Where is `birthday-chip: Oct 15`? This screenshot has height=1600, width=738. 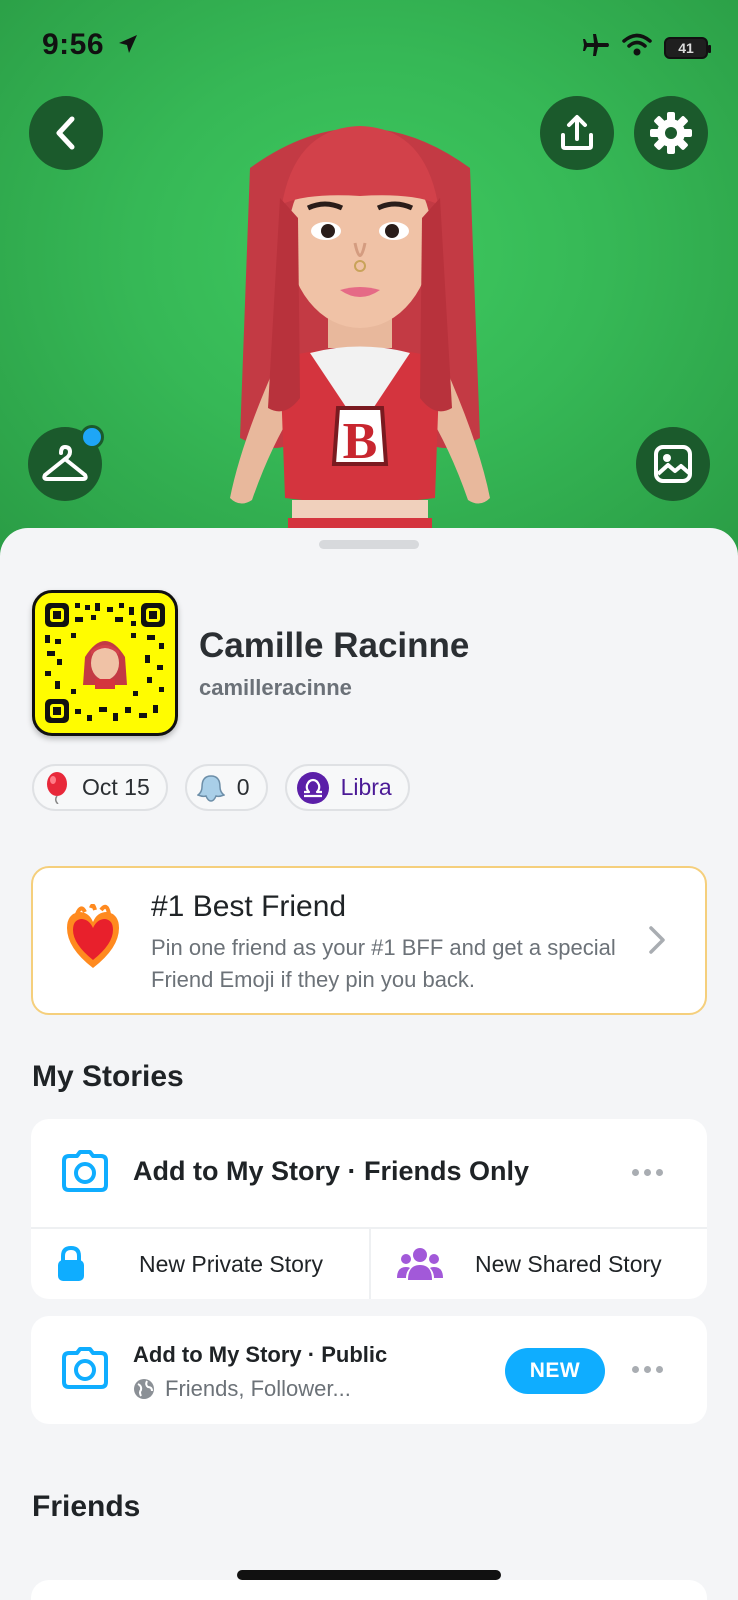 birthday-chip: Oct 15 is located at coordinates (100, 787).